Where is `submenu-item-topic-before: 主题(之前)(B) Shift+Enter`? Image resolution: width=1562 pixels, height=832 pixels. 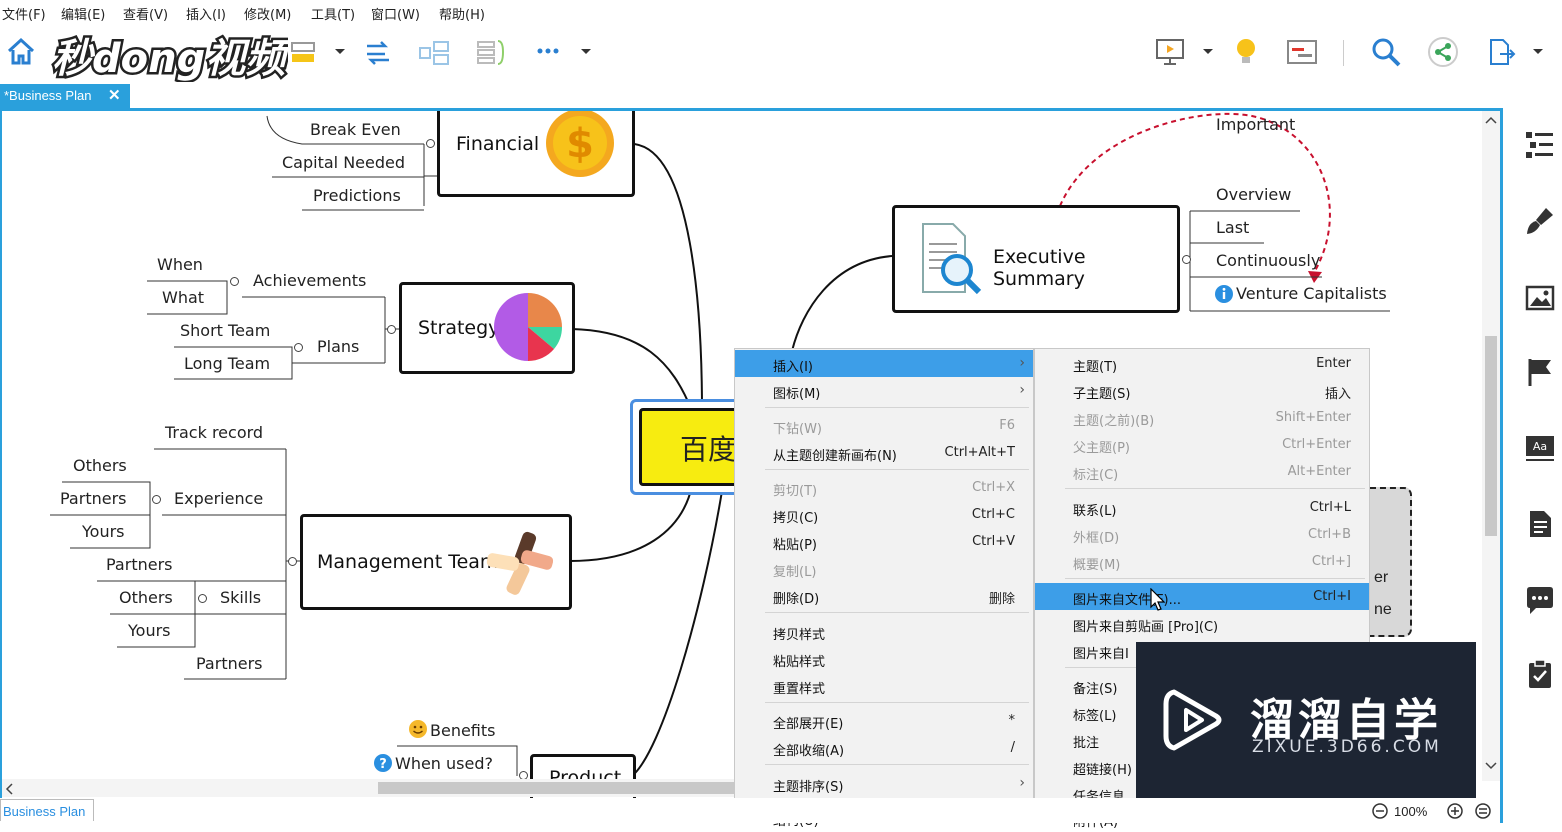
submenu-item-topic-before: 主题(之前)(B) Shift+Enter is located at coordinates (1202, 417).